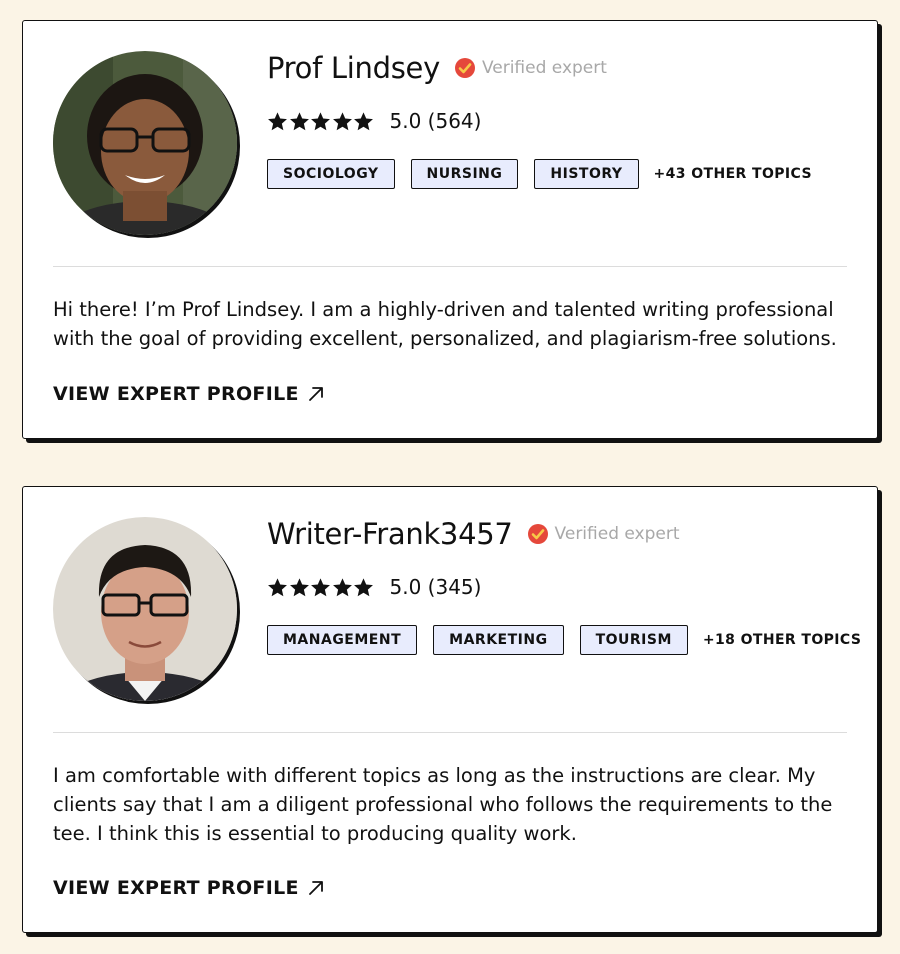 The image size is (900, 954). I want to click on expert-name: Writer-Frank3457, so click(390, 534).